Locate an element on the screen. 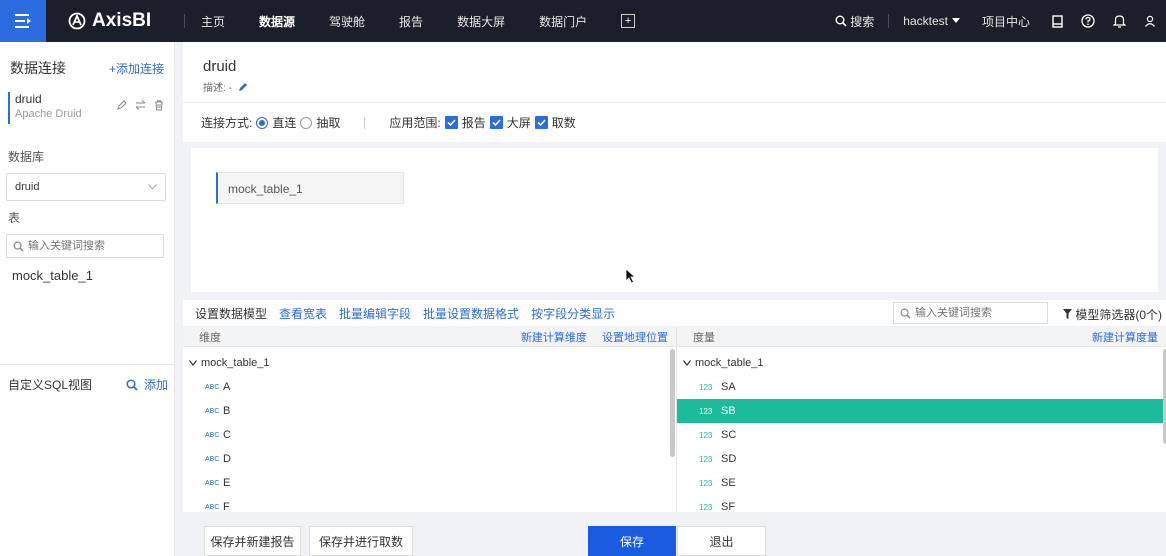 The image size is (1166, 556). measure-field: 123 SD is located at coordinates (921, 459).